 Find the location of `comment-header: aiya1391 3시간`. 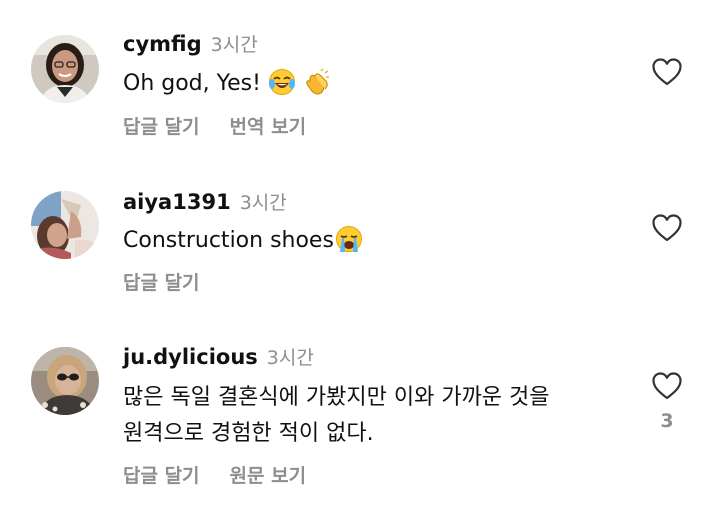

comment-header: aiya1391 3시간 is located at coordinates (205, 201).